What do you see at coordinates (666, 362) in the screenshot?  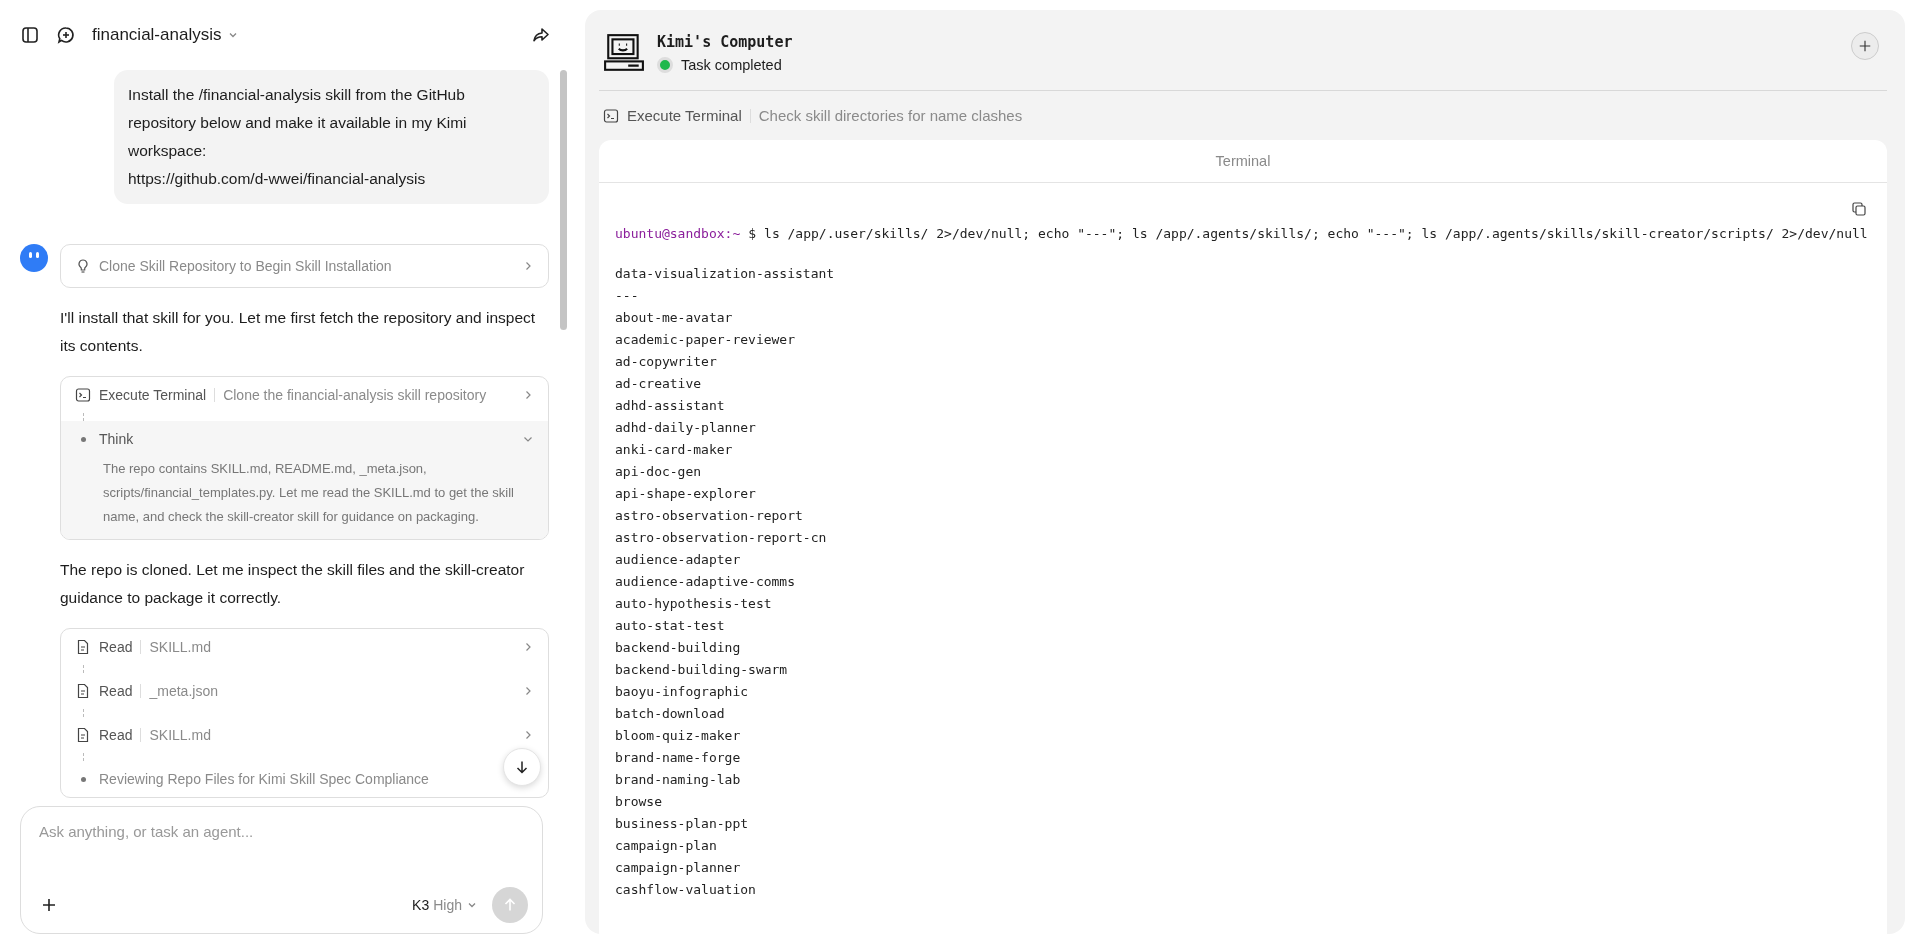 I see `terminal-output-line: ad-copywriter` at bounding box center [666, 362].